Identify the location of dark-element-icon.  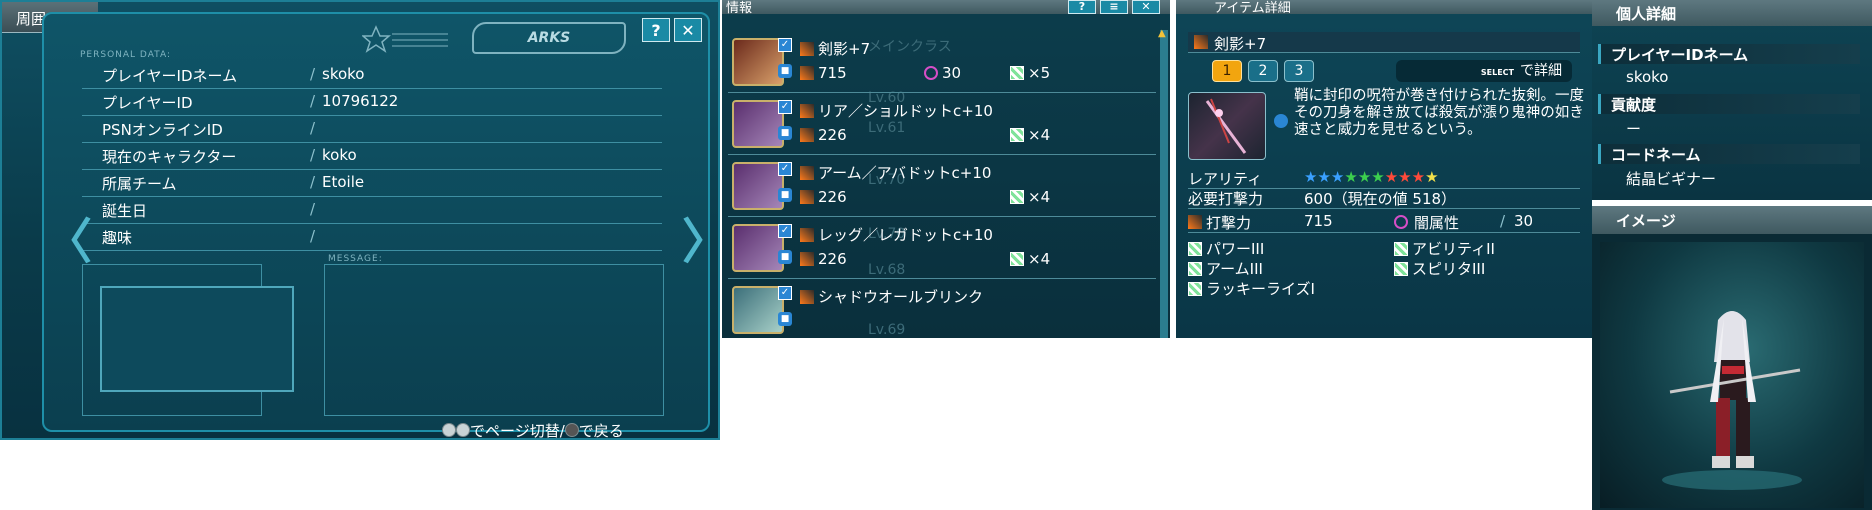
(1401, 222).